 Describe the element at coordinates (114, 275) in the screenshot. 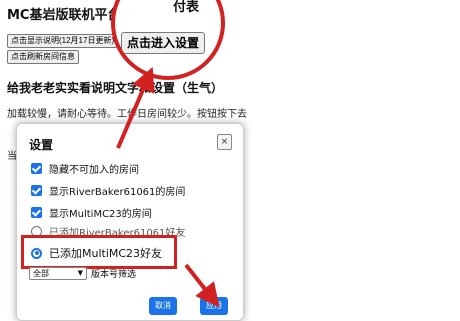

I see `version-filter-label: 版本号筛选` at that location.